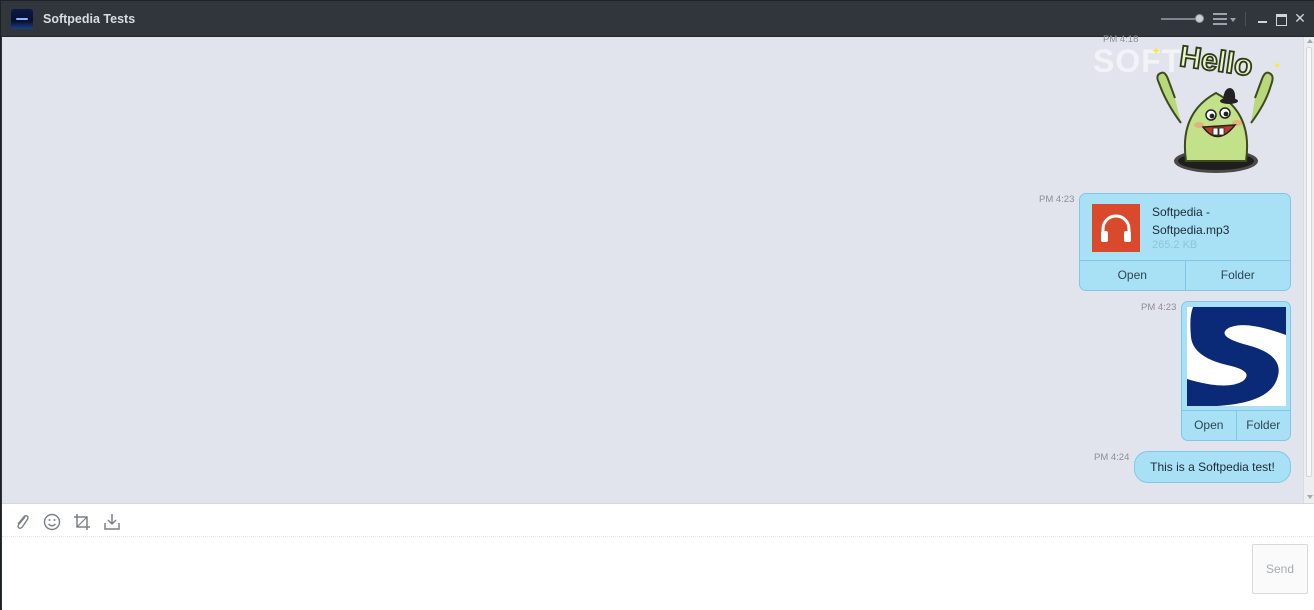 The height and width of the screenshot is (610, 1314). What do you see at coordinates (1216, 63) in the screenshot?
I see `sticker-text: Hello` at bounding box center [1216, 63].